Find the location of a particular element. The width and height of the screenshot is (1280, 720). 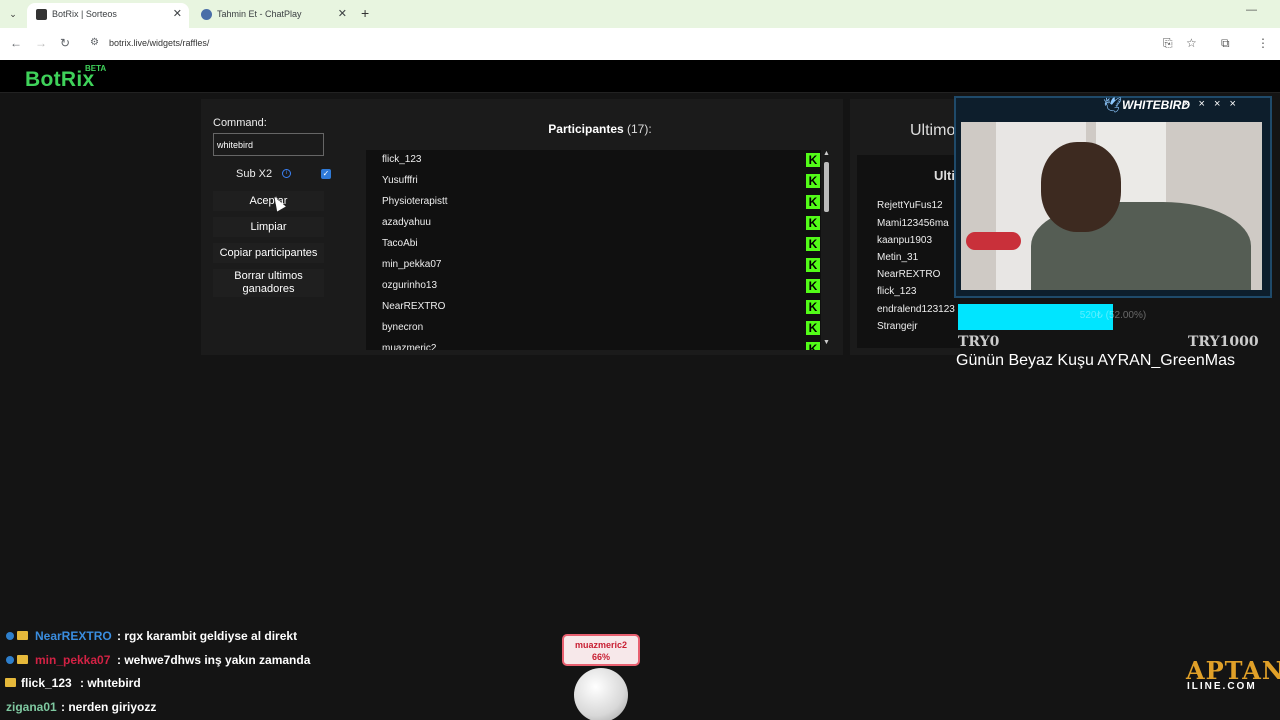

reload-icon: ↻ is located at coordinates (65, 43).